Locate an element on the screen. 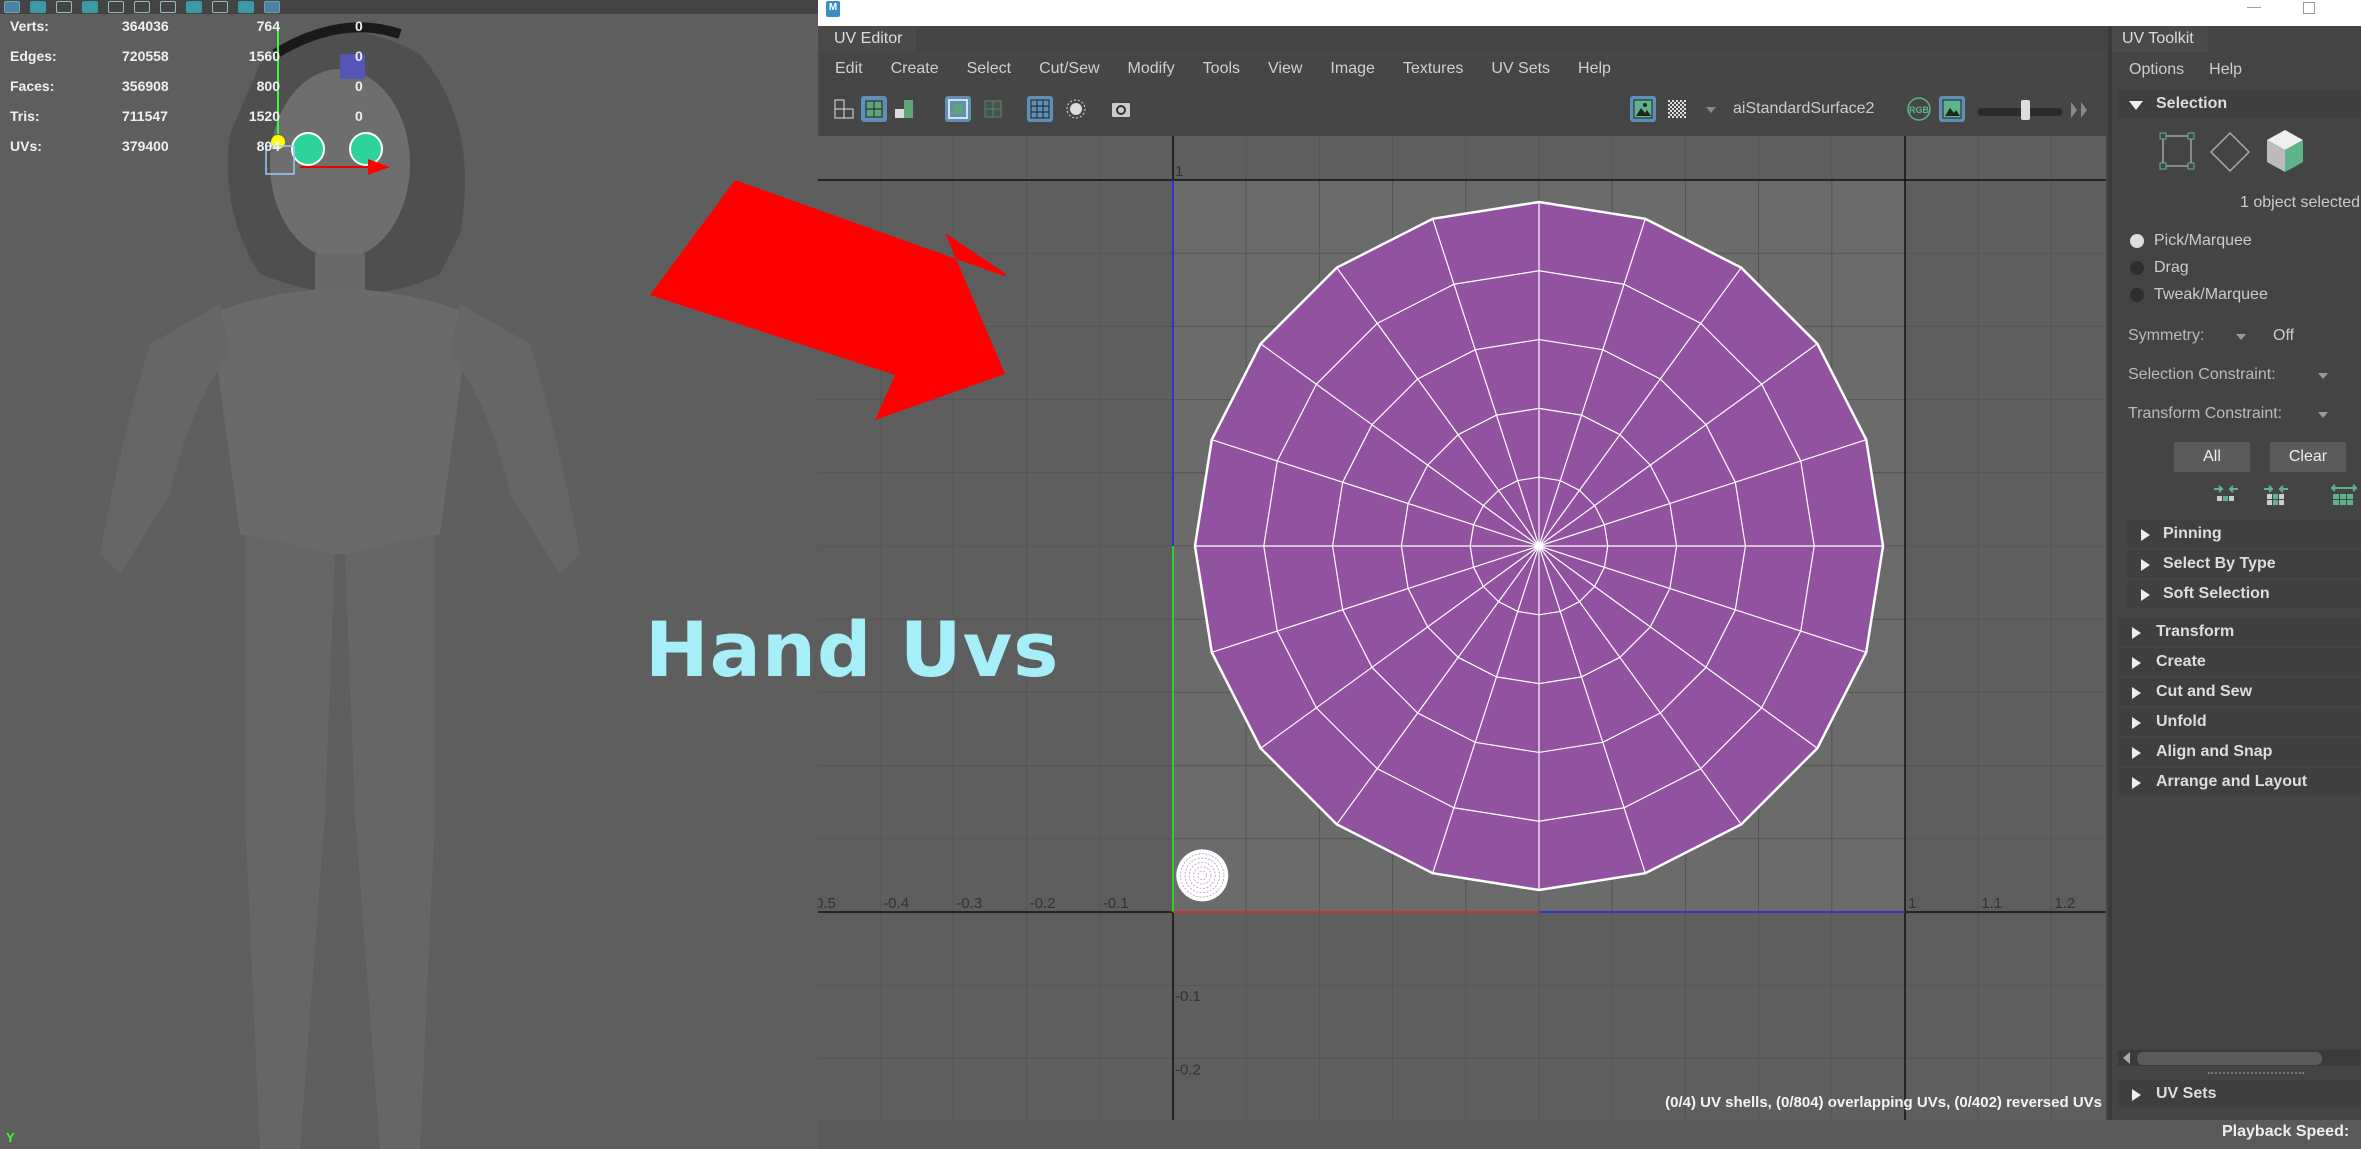 This screenshot has height=1149, width=2361. scroll-left-icon is located at coordinates (2126, 1058).